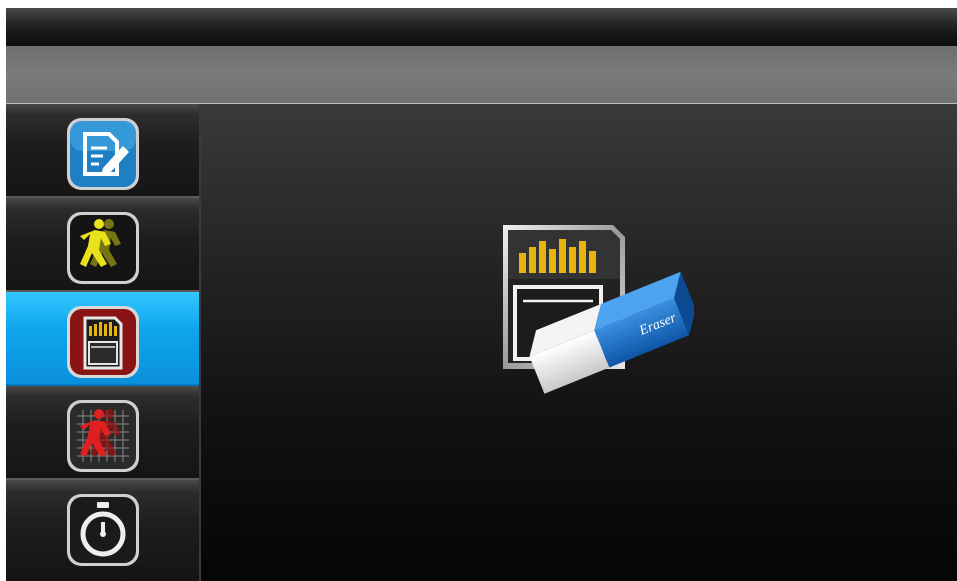 The width and height of the screenshot is (957, 581). I want to click on format-sd-card-eraser-icon: Eraser, so click(598, 309).